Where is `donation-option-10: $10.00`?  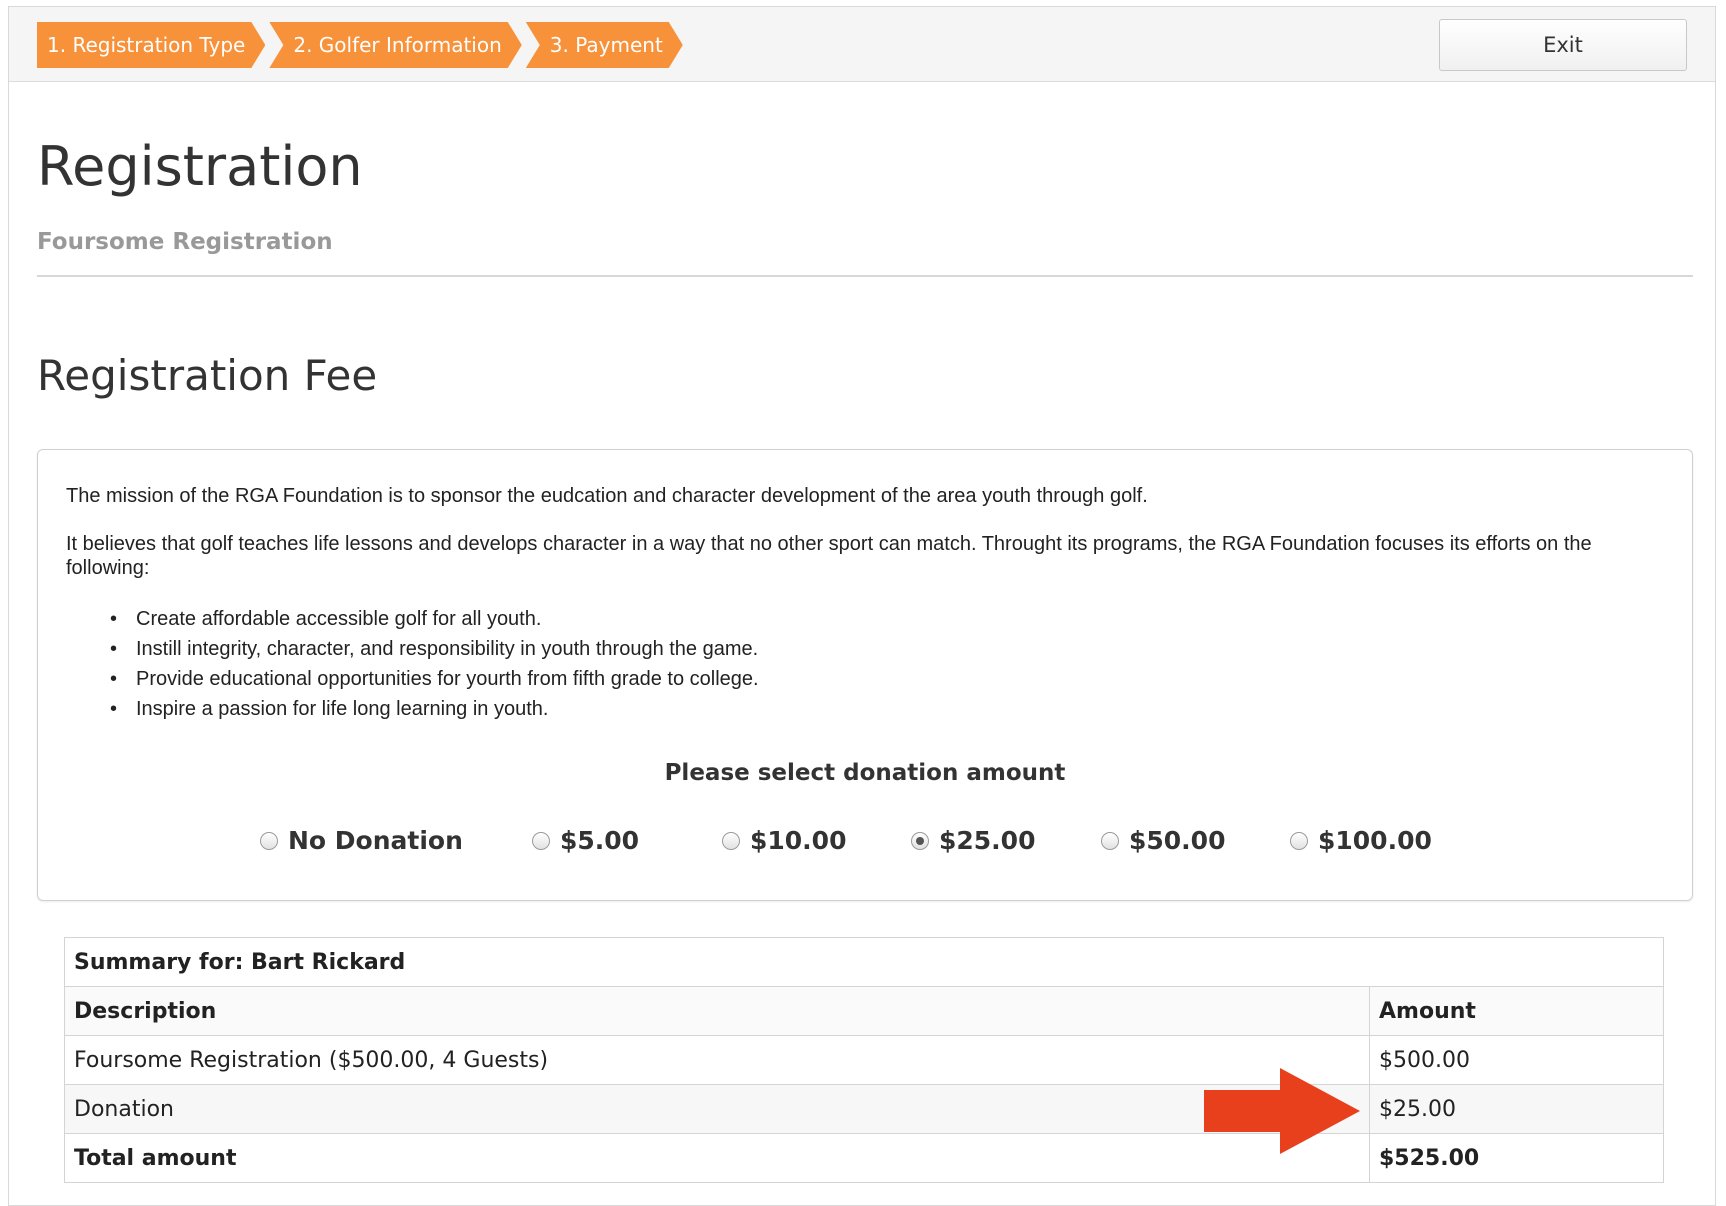 donation-option-10: $10.00 is located at coordinates (784, 840).